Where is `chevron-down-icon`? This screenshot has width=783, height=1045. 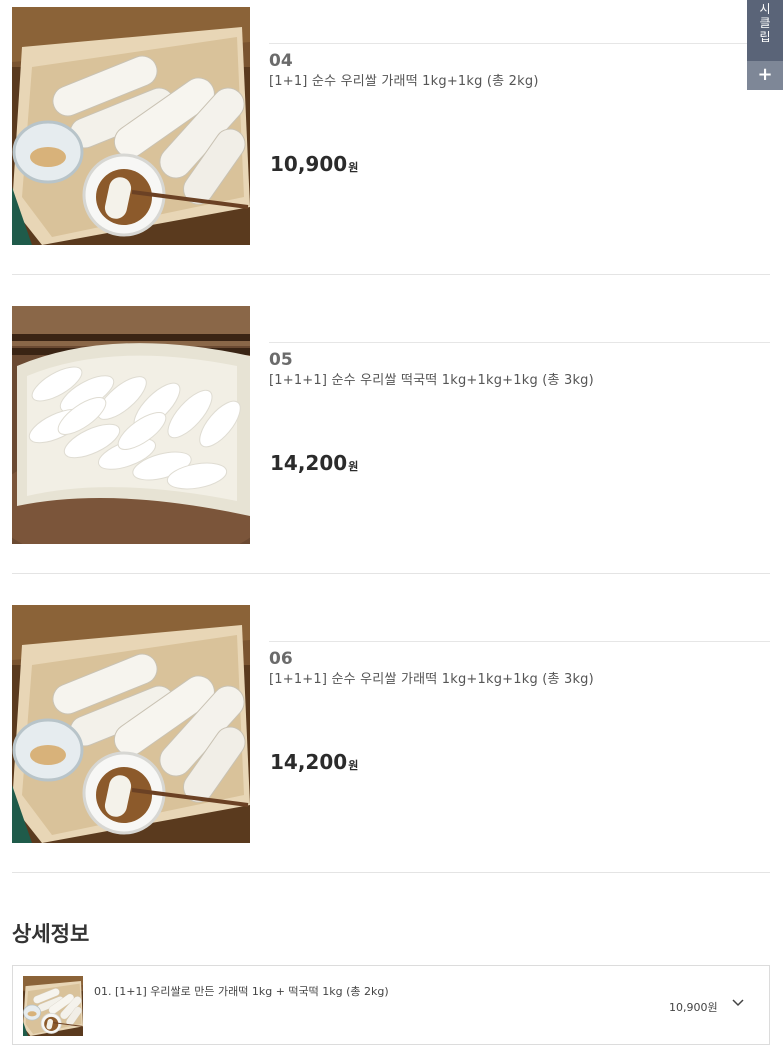
chevron-down-icon is located at coordinates (738, 1003).